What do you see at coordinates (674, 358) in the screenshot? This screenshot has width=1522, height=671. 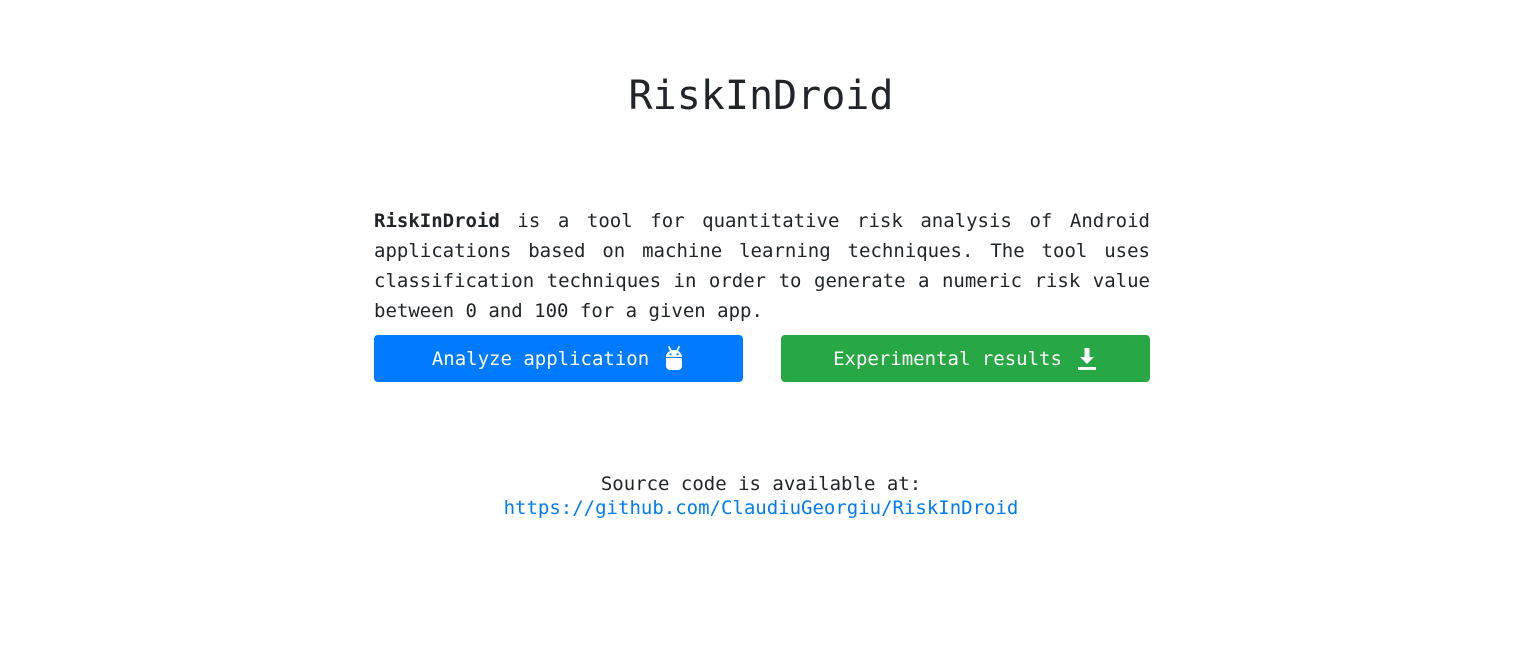 I see `android-icon` at bounding box center [674, 358].